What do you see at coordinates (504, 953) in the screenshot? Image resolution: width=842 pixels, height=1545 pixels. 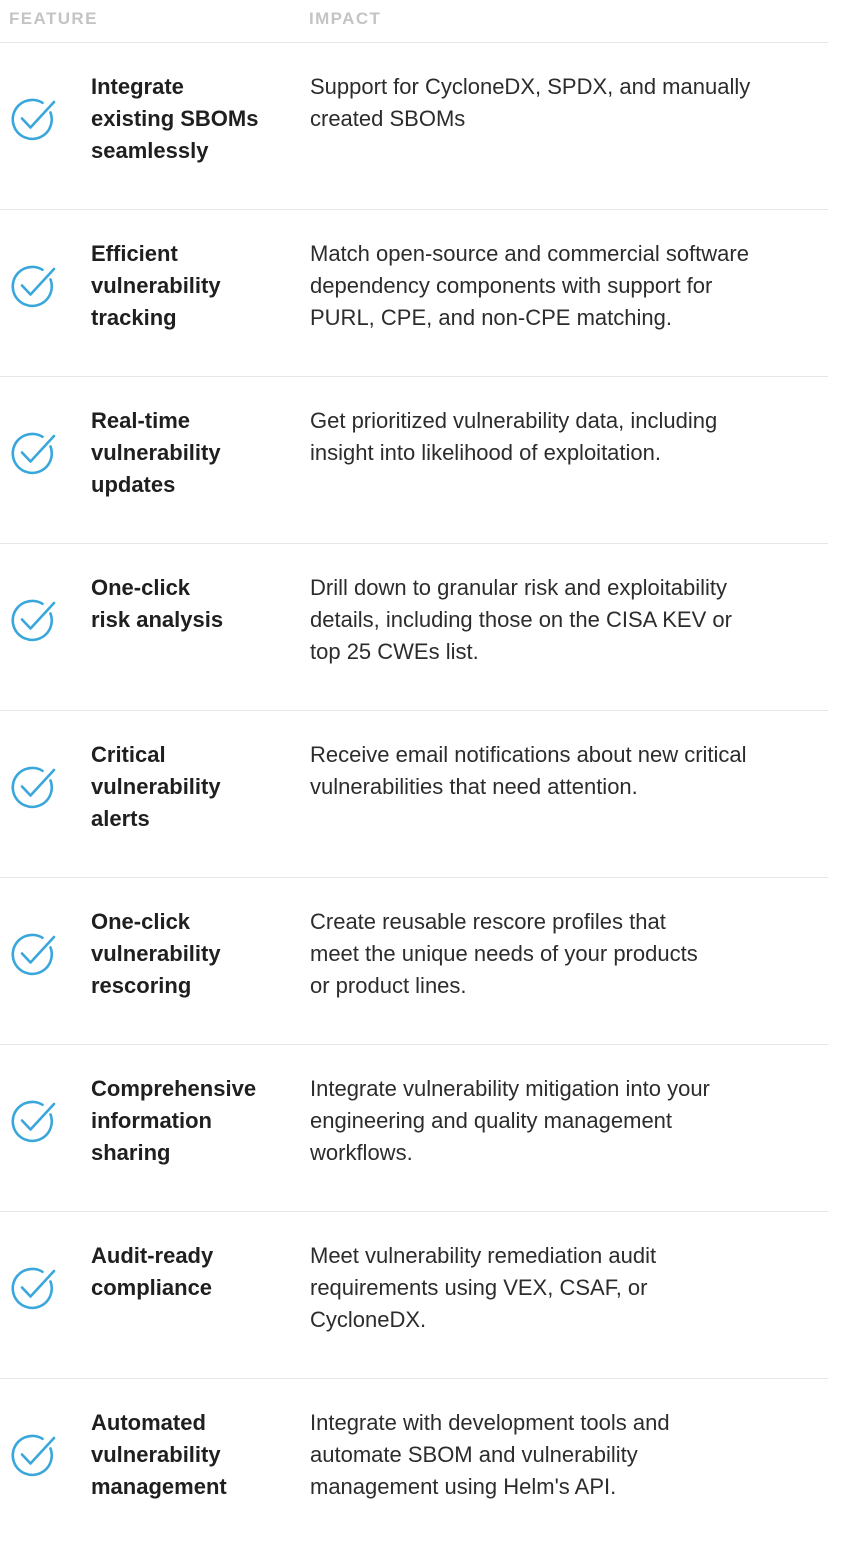 I see `impact-line: meet the unique needs of your products` at bounding box center [504, 953].